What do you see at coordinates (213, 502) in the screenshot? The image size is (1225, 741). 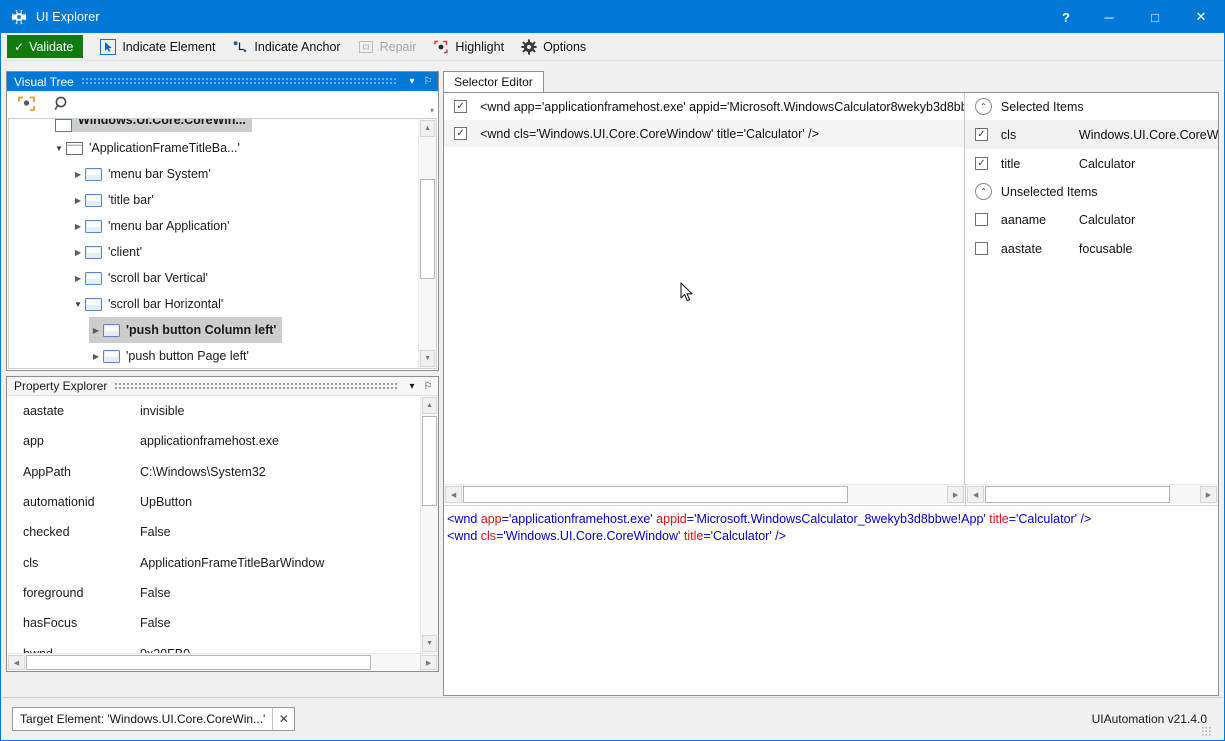 I see `property-row: automationid UpButton` at bounding box center [213, 502].